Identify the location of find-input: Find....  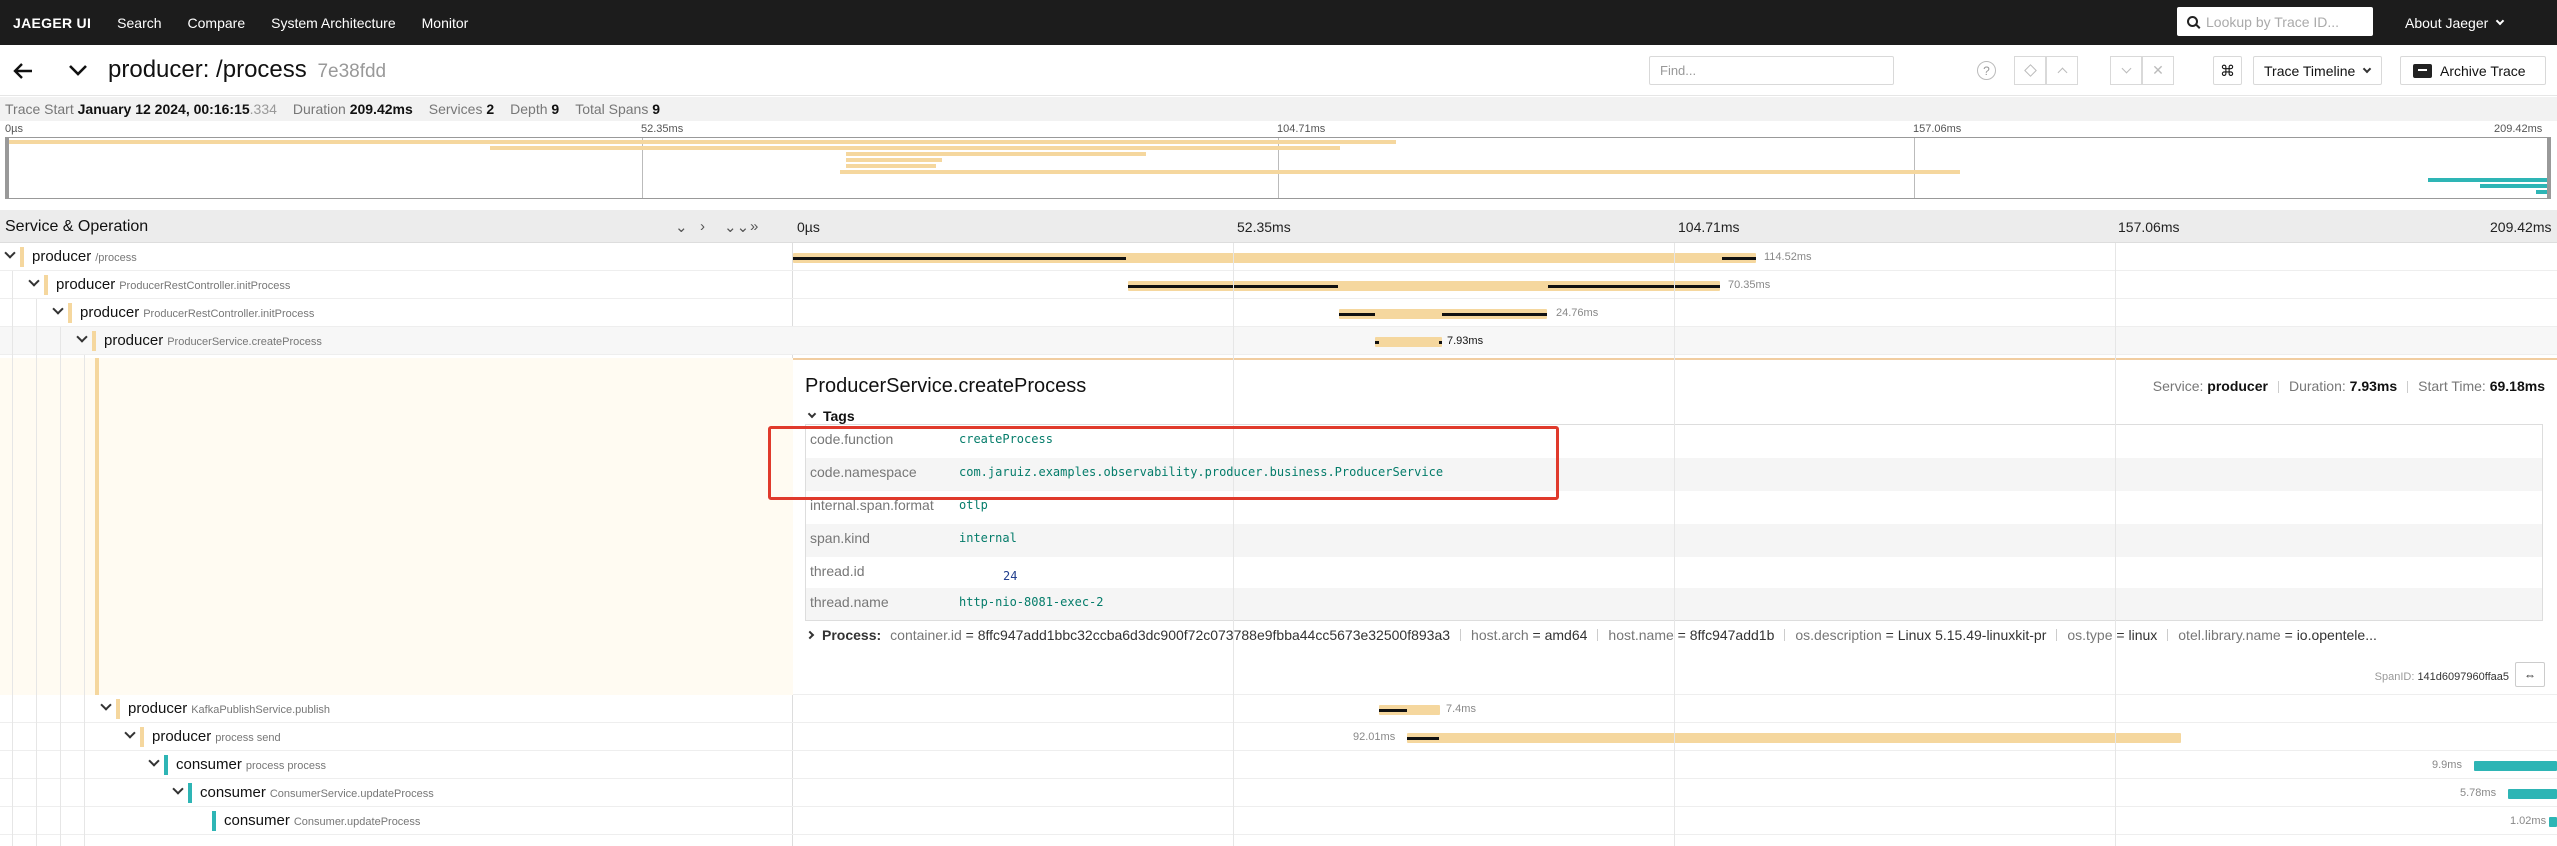
(1771, 70).